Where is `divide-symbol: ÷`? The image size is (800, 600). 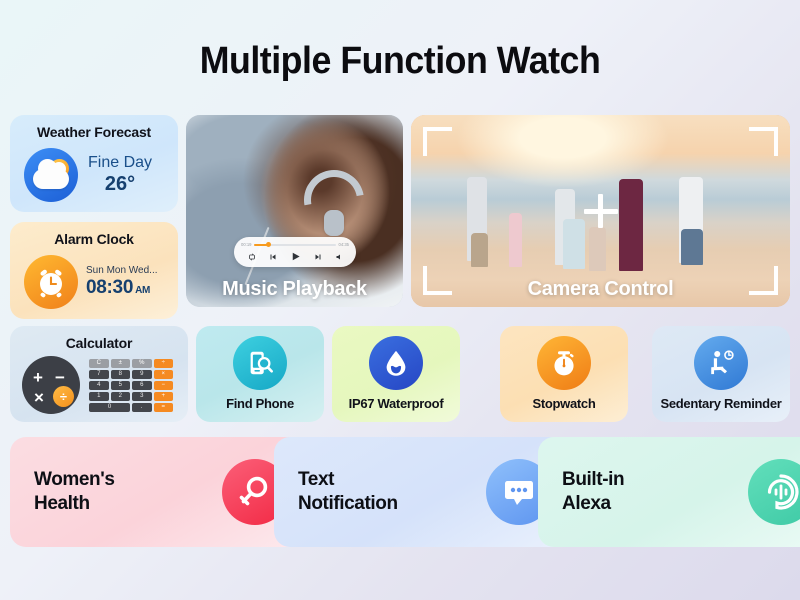
divide-symbol: ÷ is located at coordinates (63, 396).